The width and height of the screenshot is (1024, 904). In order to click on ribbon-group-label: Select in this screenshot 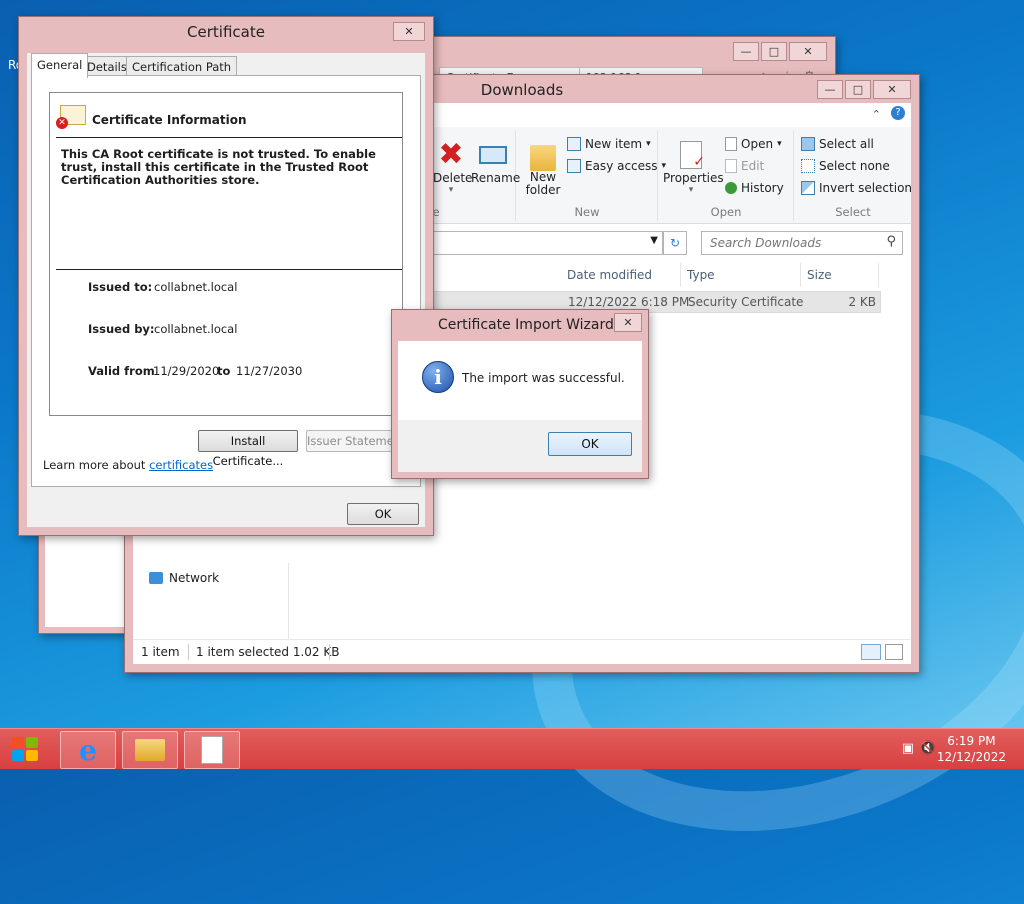, I will do `click(853, 212)`.